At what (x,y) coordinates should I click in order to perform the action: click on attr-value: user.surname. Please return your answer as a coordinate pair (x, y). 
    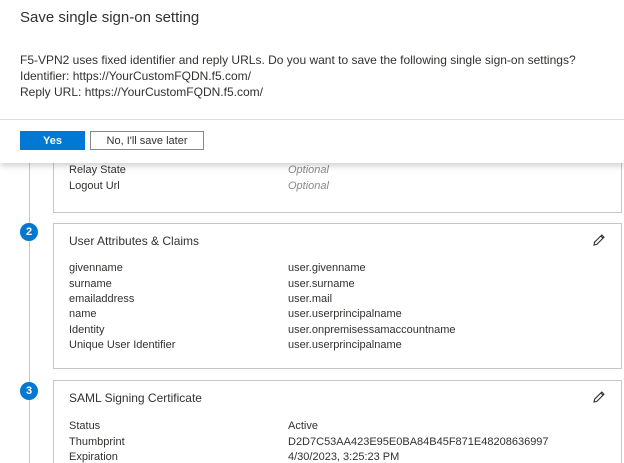
    Looking at the image, I should click on (321, 284).